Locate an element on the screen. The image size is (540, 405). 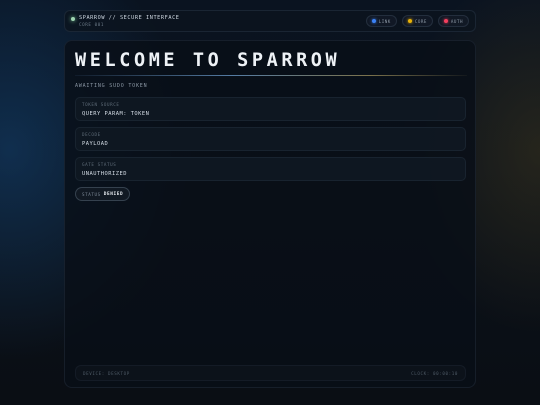
field-value: PAYLOAD is located at coordinates (95, 144).